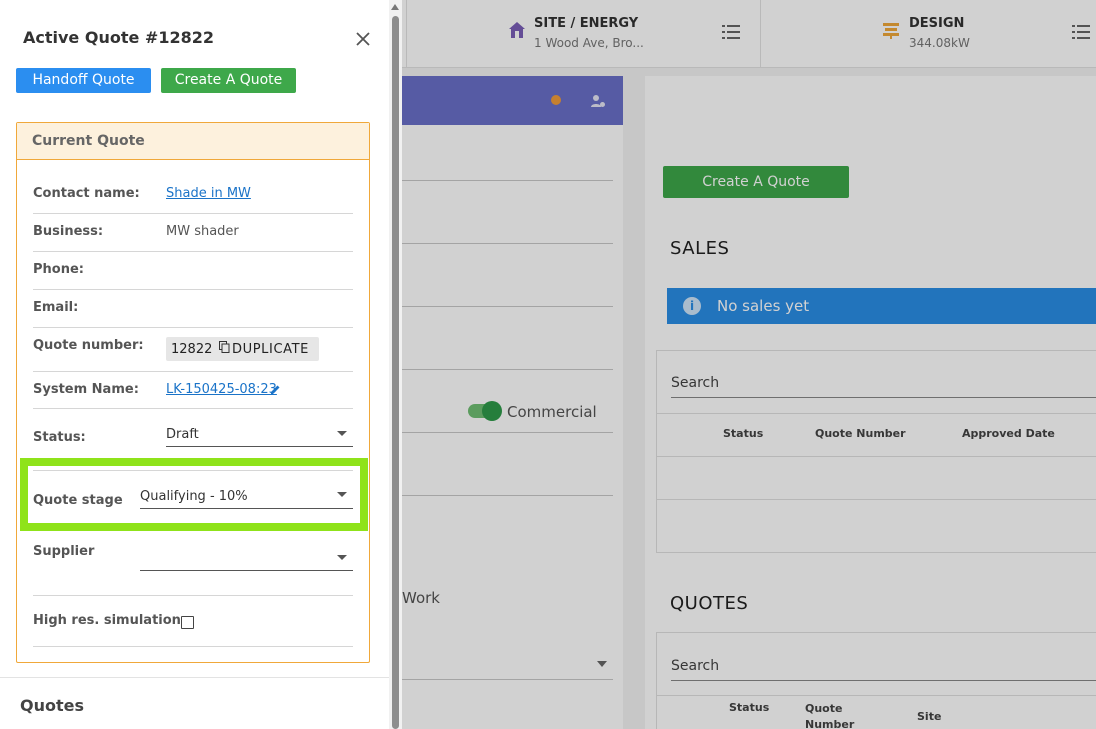 The image size is (1096, 729). Describe the element at coordinates (192, 349) in the screenshot. I see `quote-number-value: 12822` at that location.